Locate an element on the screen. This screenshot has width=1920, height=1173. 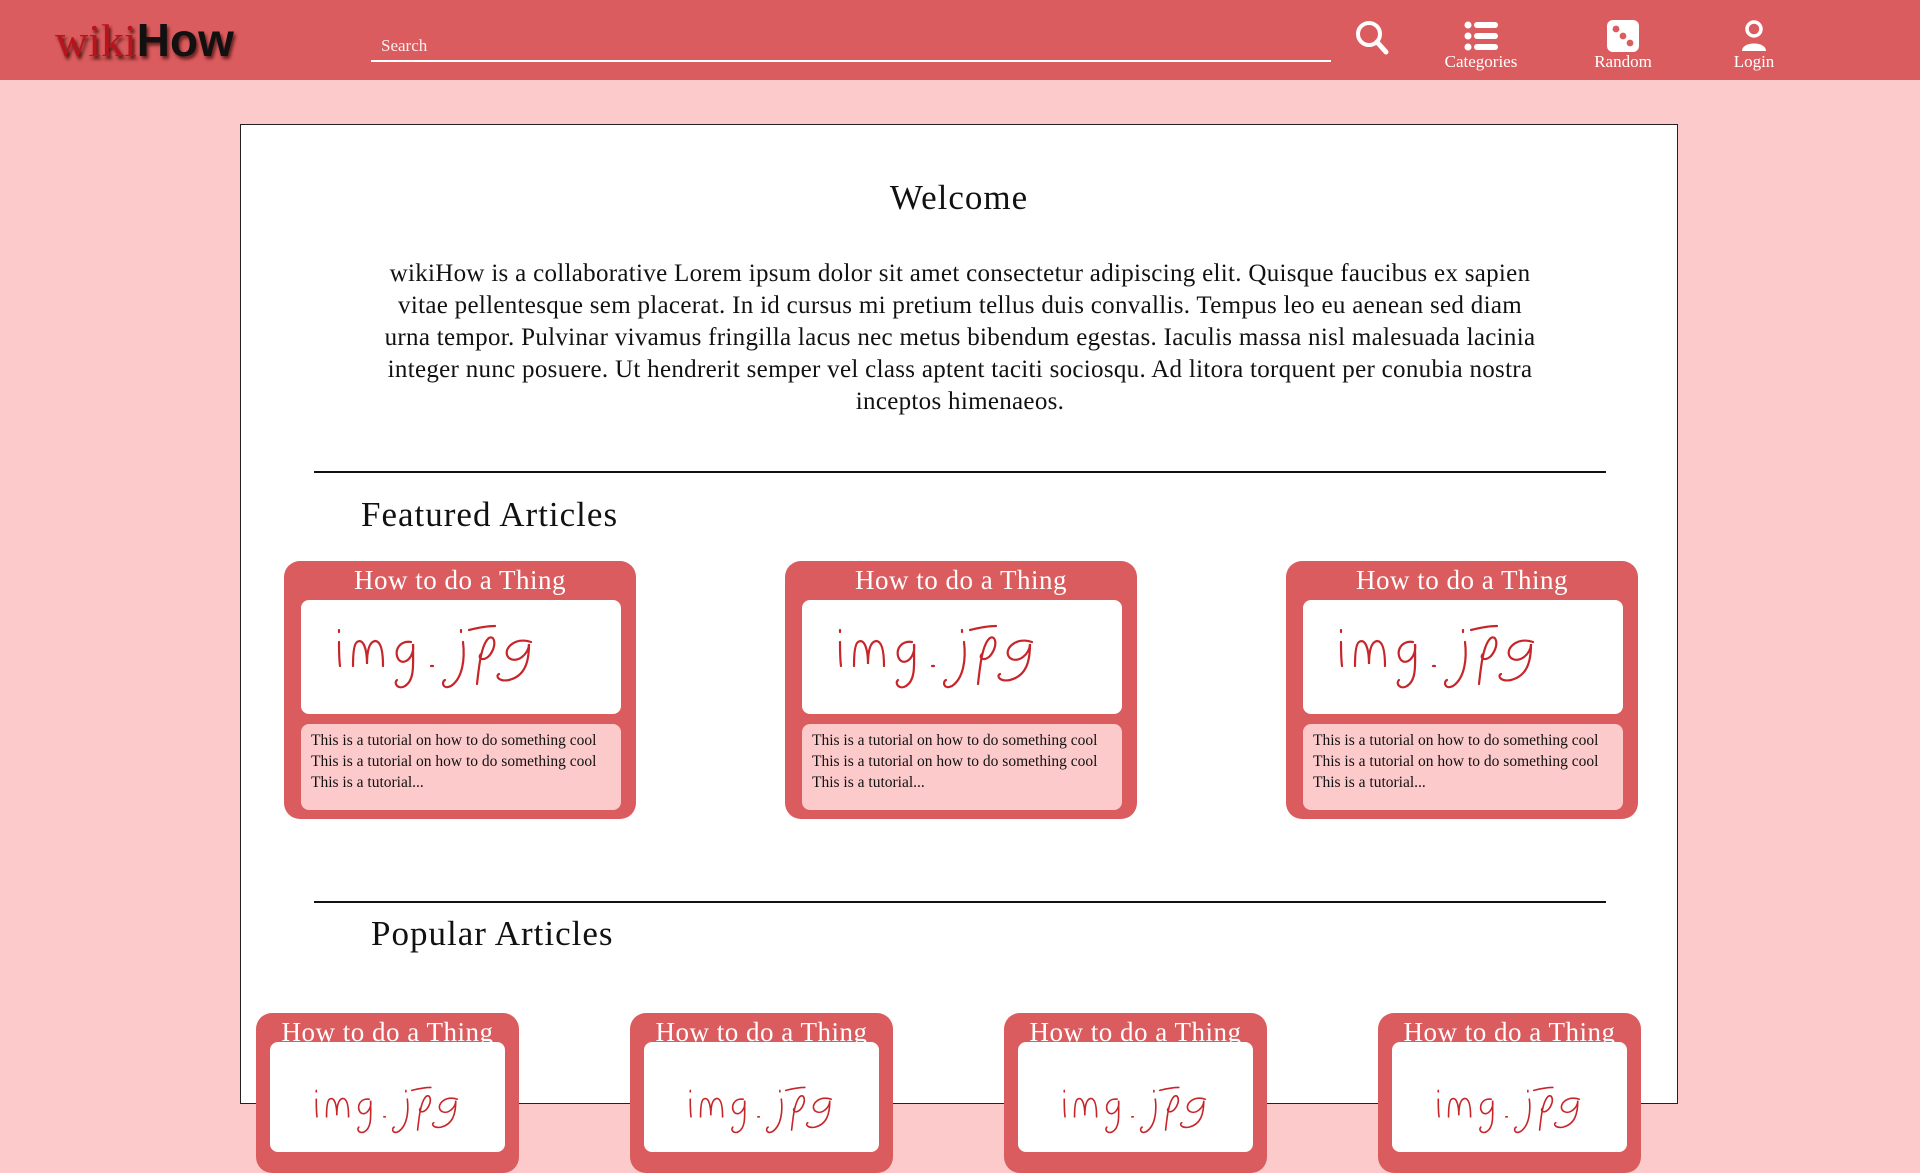
popular-articles-heading: Popular Articles is located at coordinates (492, 933).